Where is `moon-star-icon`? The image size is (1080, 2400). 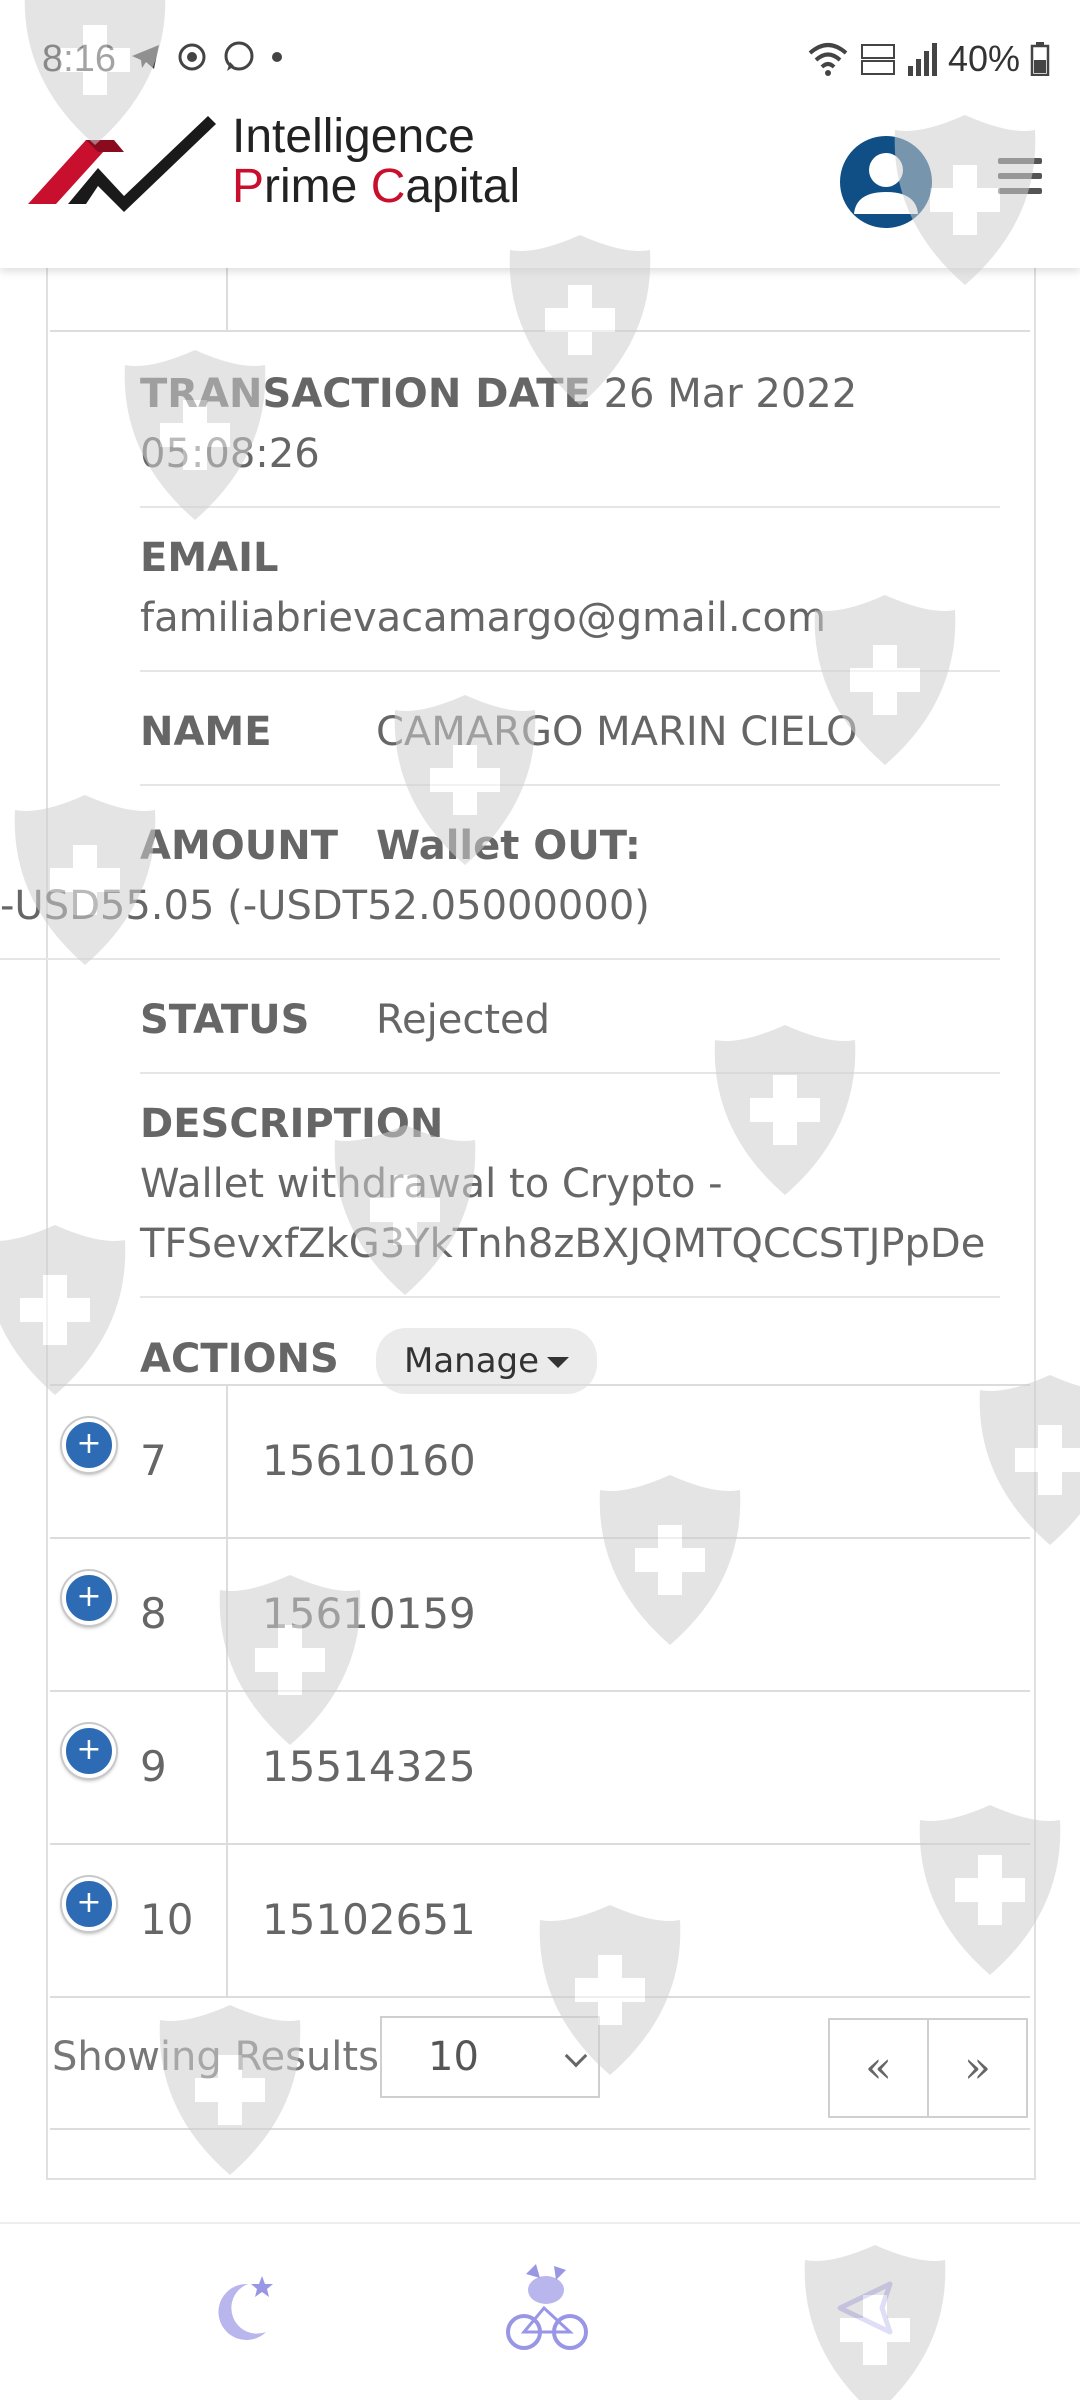
moon-star-icon is located at coordinates (241, 2307).